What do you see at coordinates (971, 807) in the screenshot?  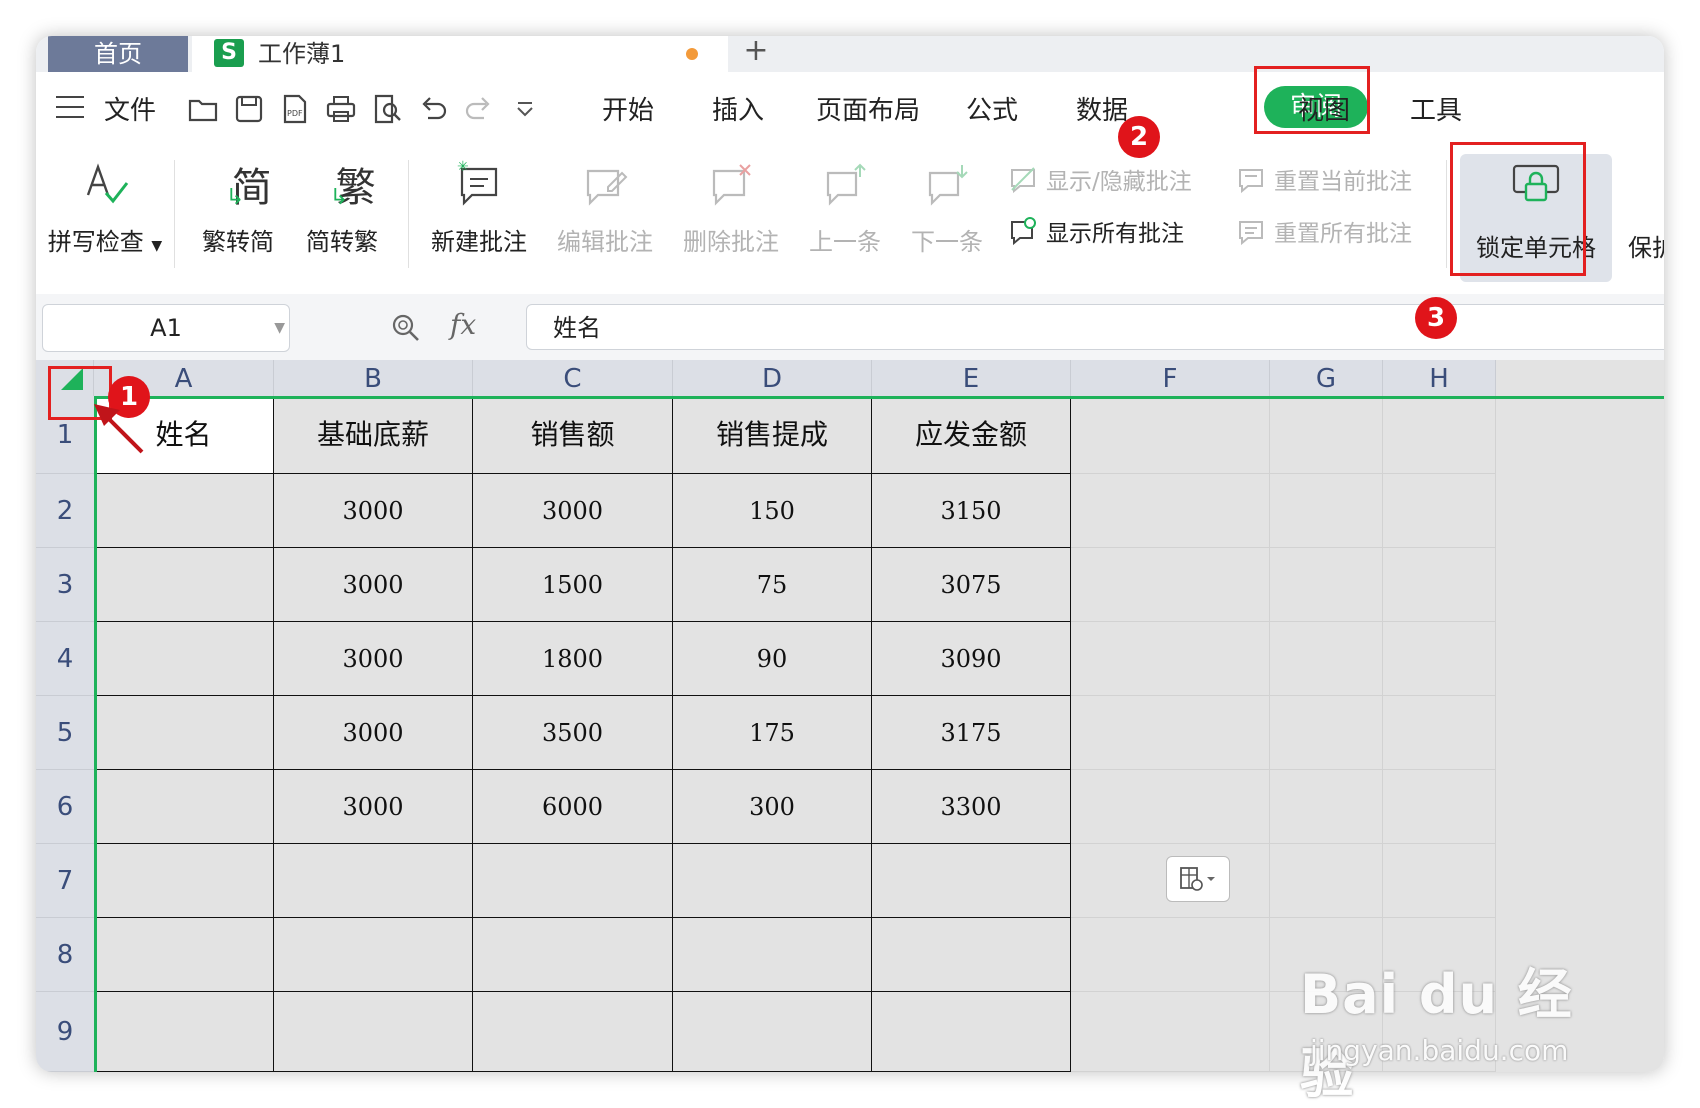 I see `table-cell: 3300` at bounding box center [971, 807].